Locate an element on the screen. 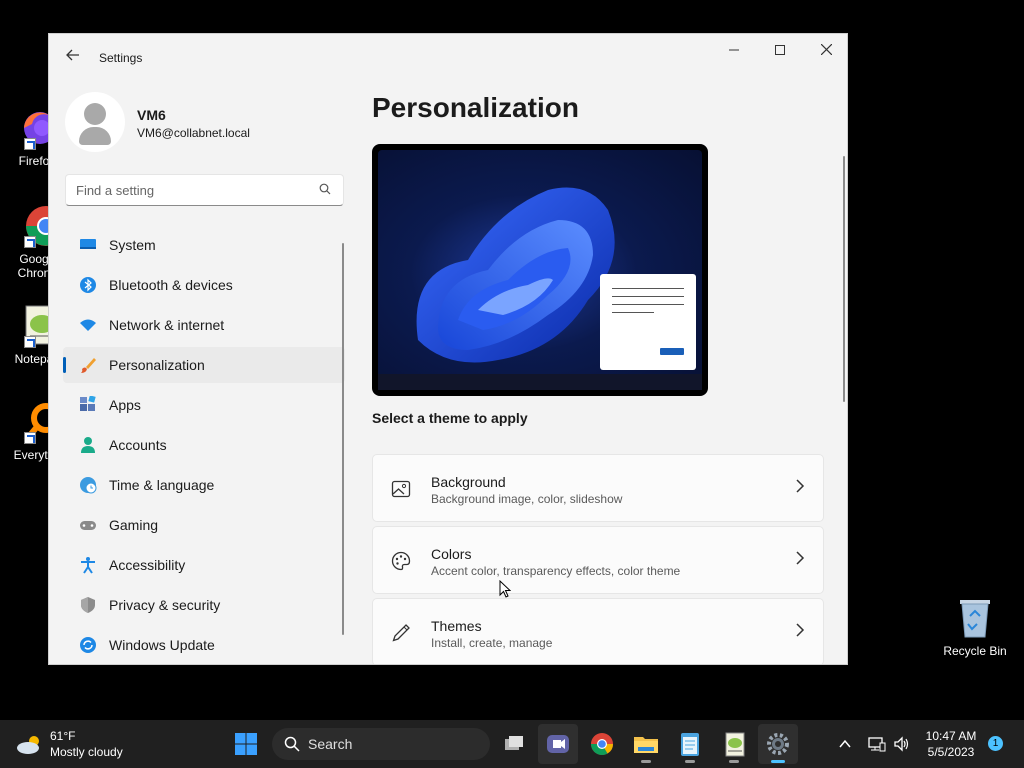 Image resolution: width=1024 pixels, height=768 pixels. globe-clock-icon is located at coordinates (88, 485).